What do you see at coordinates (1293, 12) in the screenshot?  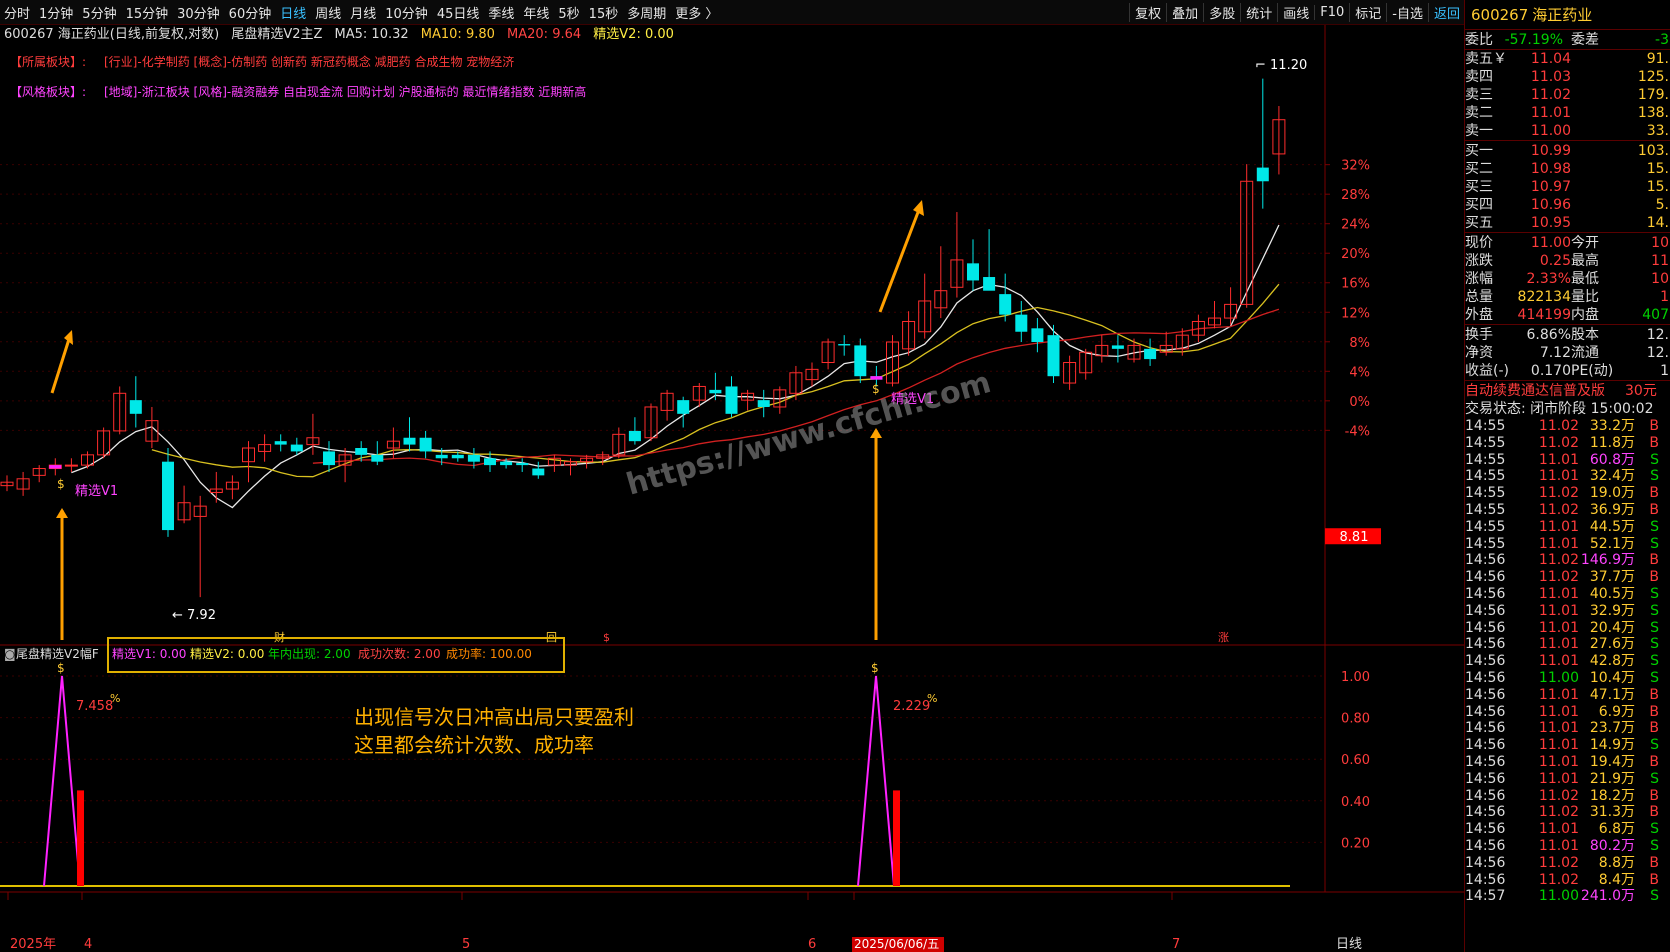 I see `tool-button-4: 画线` at bounding box center [1293, 12].